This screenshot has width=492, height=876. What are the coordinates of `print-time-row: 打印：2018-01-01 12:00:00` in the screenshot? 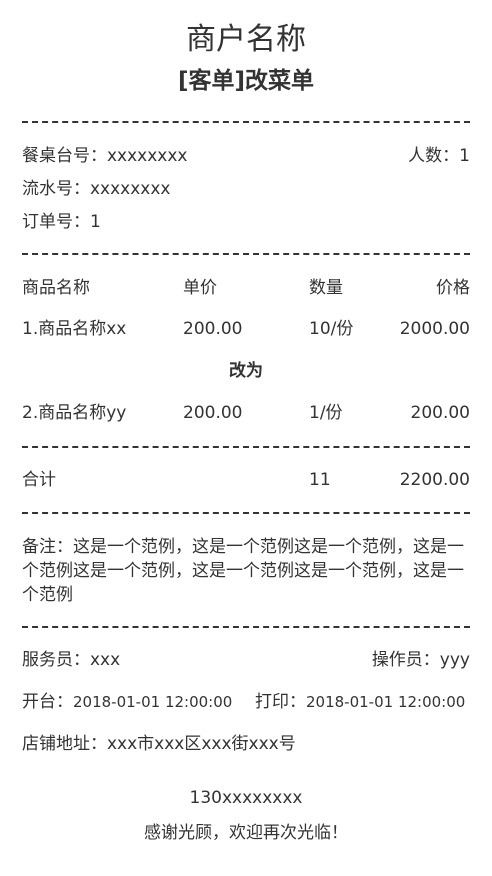 It's located at (360, 702).